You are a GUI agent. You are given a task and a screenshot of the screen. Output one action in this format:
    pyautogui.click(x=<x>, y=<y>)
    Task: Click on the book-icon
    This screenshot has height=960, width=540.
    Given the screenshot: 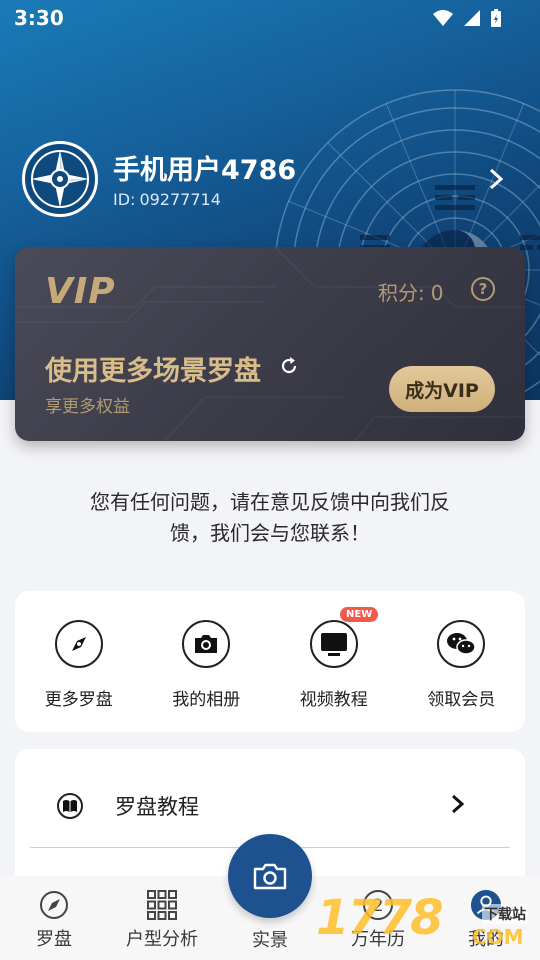 What is the action you would take?
    pyautogui.click(x=70, y=806)
    